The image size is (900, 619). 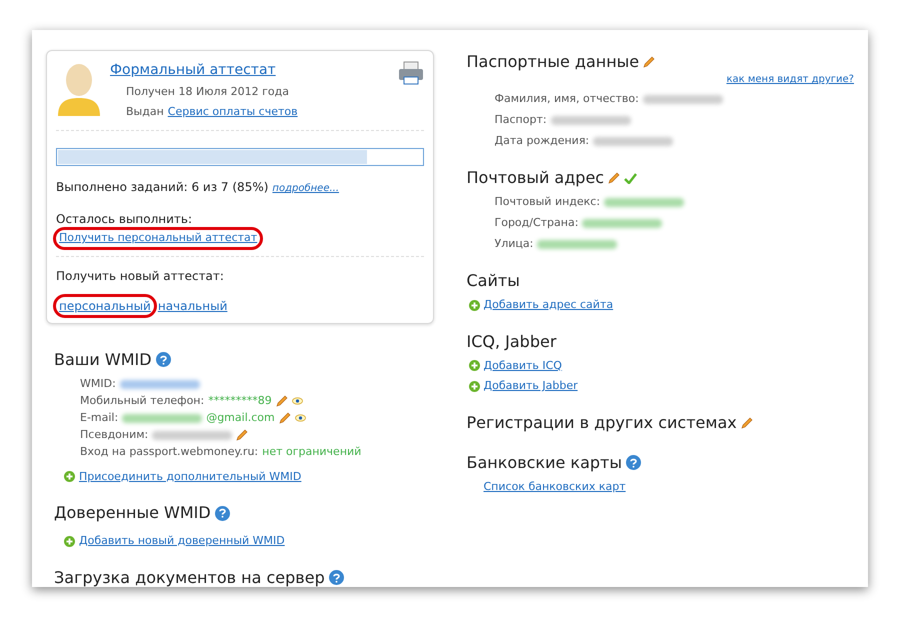 I want to click on field-label: Дата рождения:, so click(x=542, y=141).